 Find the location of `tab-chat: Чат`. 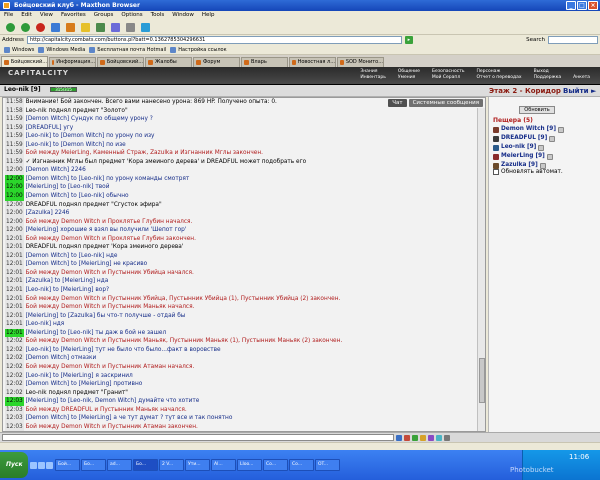

tab-chat: Чат is located at coordinates (397, 103).